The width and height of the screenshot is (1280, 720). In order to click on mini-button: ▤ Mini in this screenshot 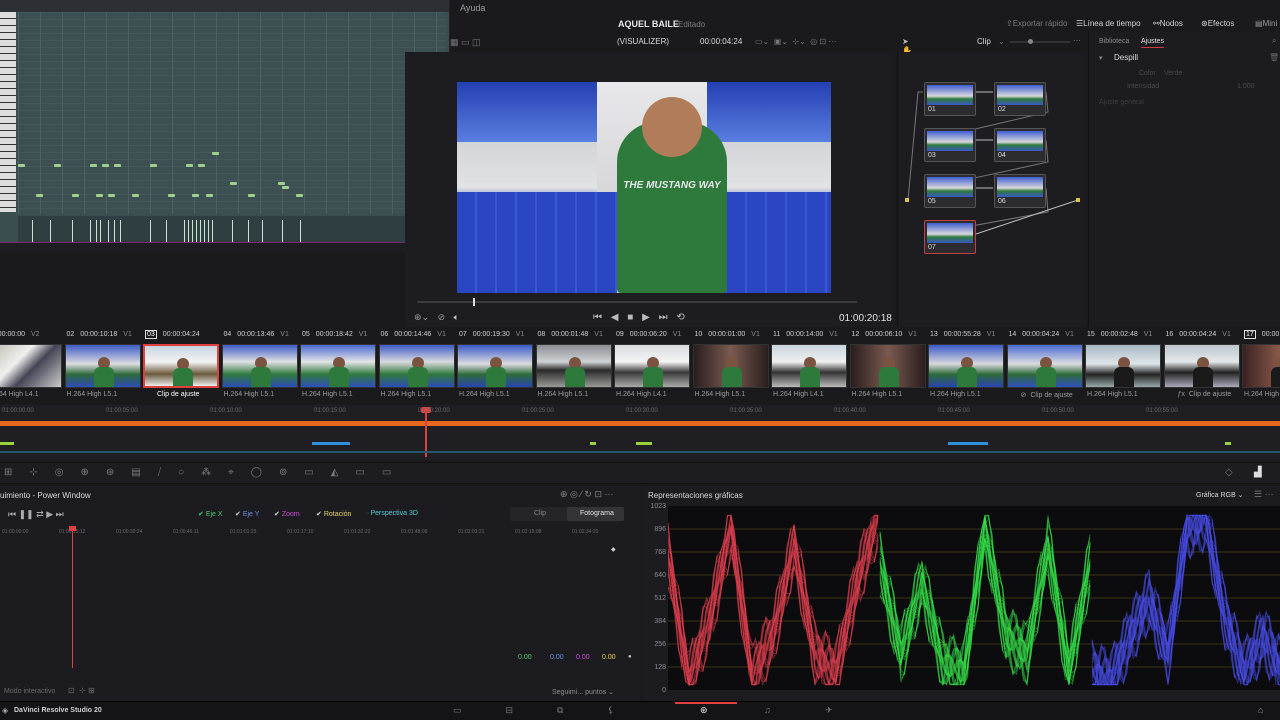, I will do `click(1266, 23)`.